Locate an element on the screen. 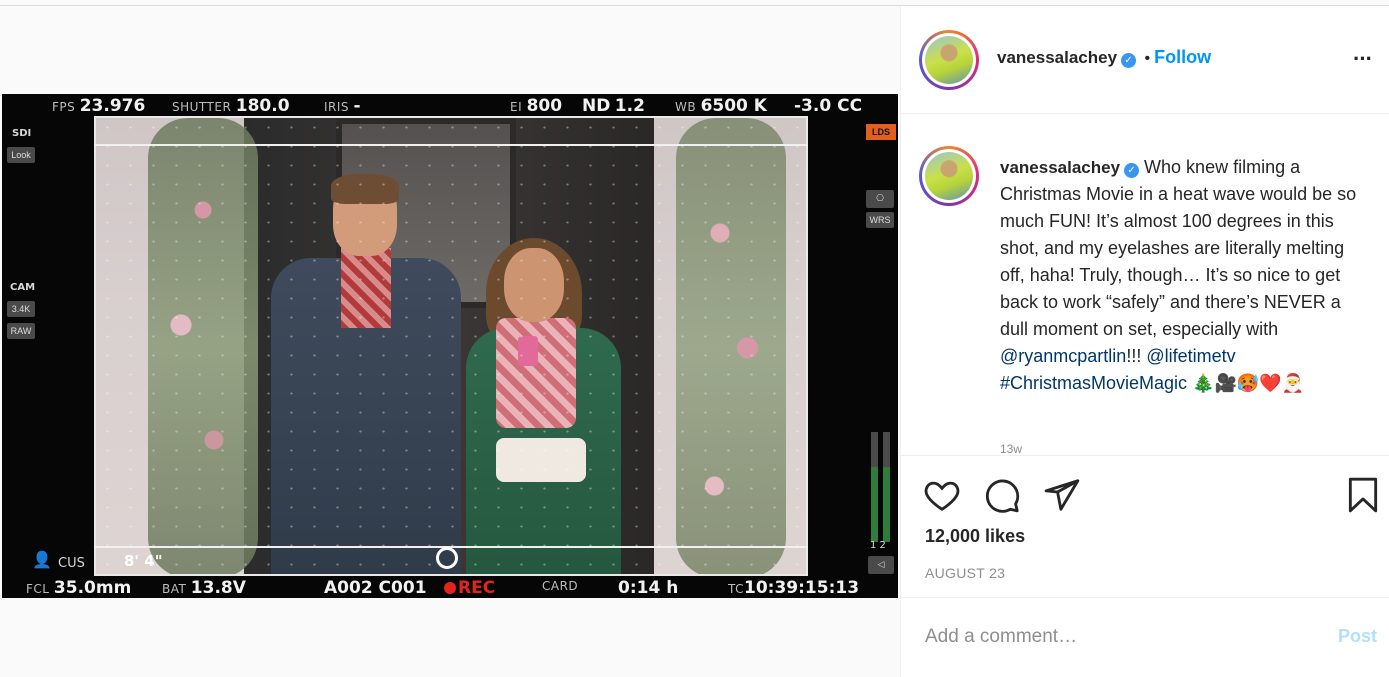 The height and width of the screenshot is (677, 1389). mention-lifetimetv: @lifetimetv is located at coordinates (1190, 356).